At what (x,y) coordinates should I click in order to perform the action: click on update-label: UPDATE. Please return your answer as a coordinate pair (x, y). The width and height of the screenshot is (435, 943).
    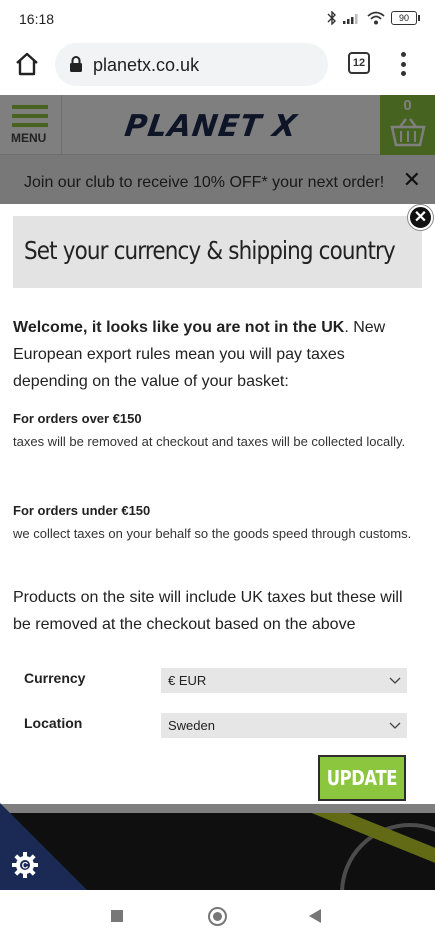
    Looking at the image, I should click on (362, 778).